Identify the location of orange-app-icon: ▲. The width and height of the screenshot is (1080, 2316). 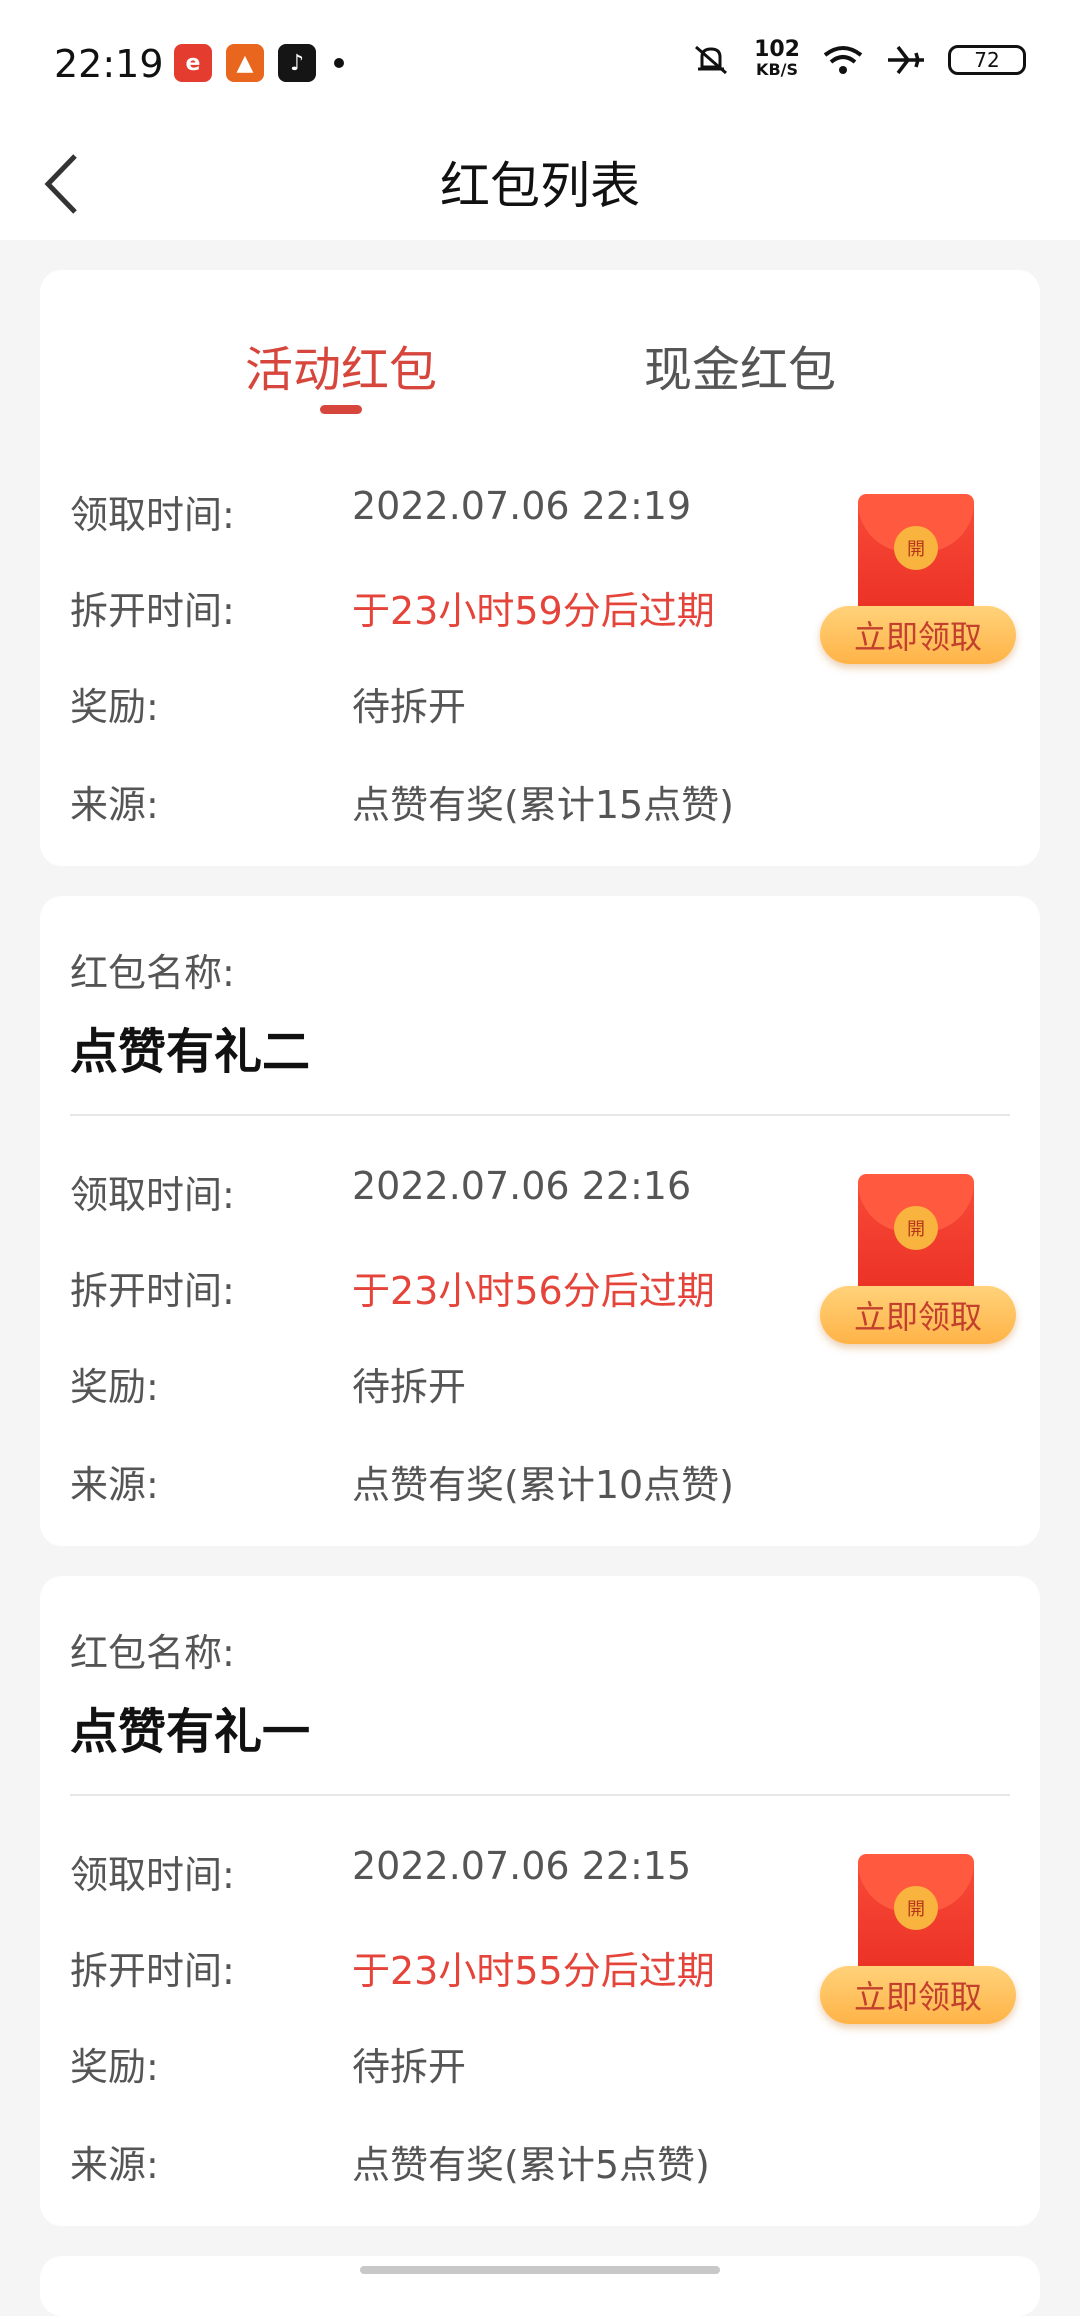
(245, 63).